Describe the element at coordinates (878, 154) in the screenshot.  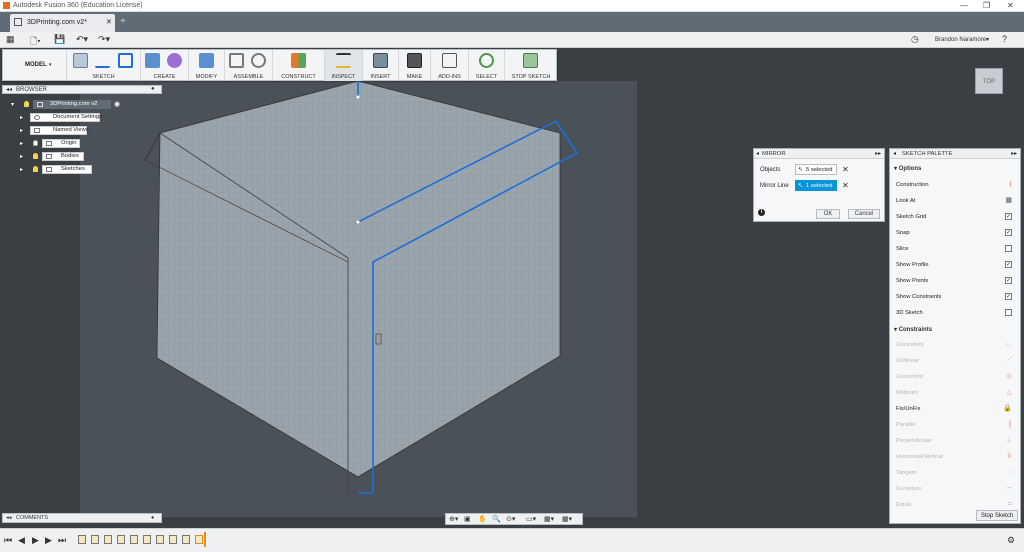
I see `dialog-expand-icon: ▸▸` at that location.